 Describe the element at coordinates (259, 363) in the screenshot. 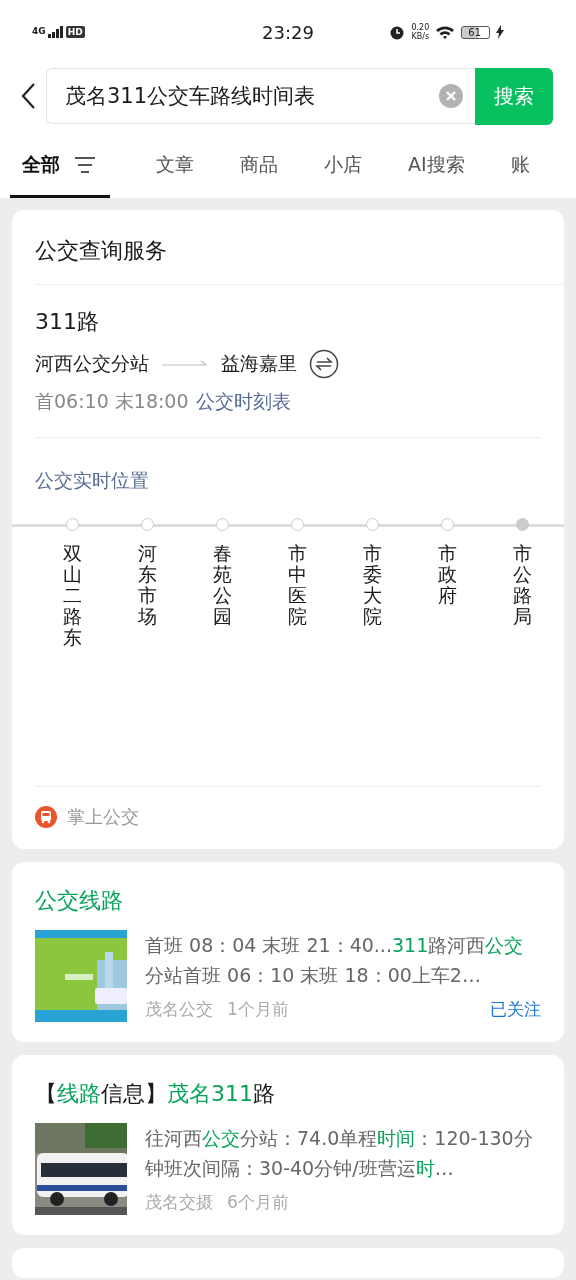

I see `destination-stop: 益海嘉里` at that location.